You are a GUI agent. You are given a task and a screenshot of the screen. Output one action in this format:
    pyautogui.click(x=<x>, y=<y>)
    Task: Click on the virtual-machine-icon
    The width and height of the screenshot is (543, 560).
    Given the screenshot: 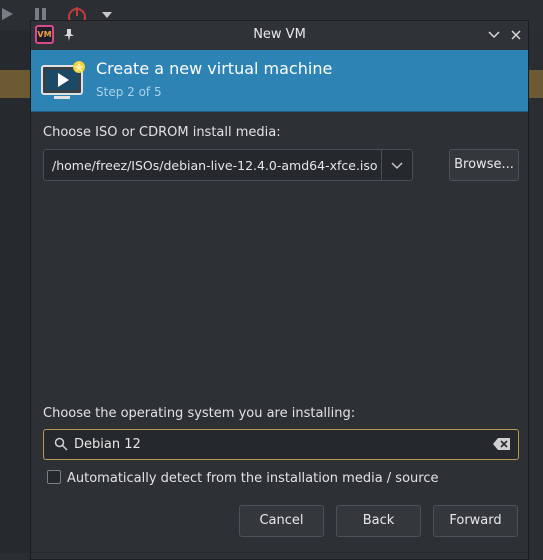 What is the action you would take?
    pyautogui.click(x=63, y=80)
    